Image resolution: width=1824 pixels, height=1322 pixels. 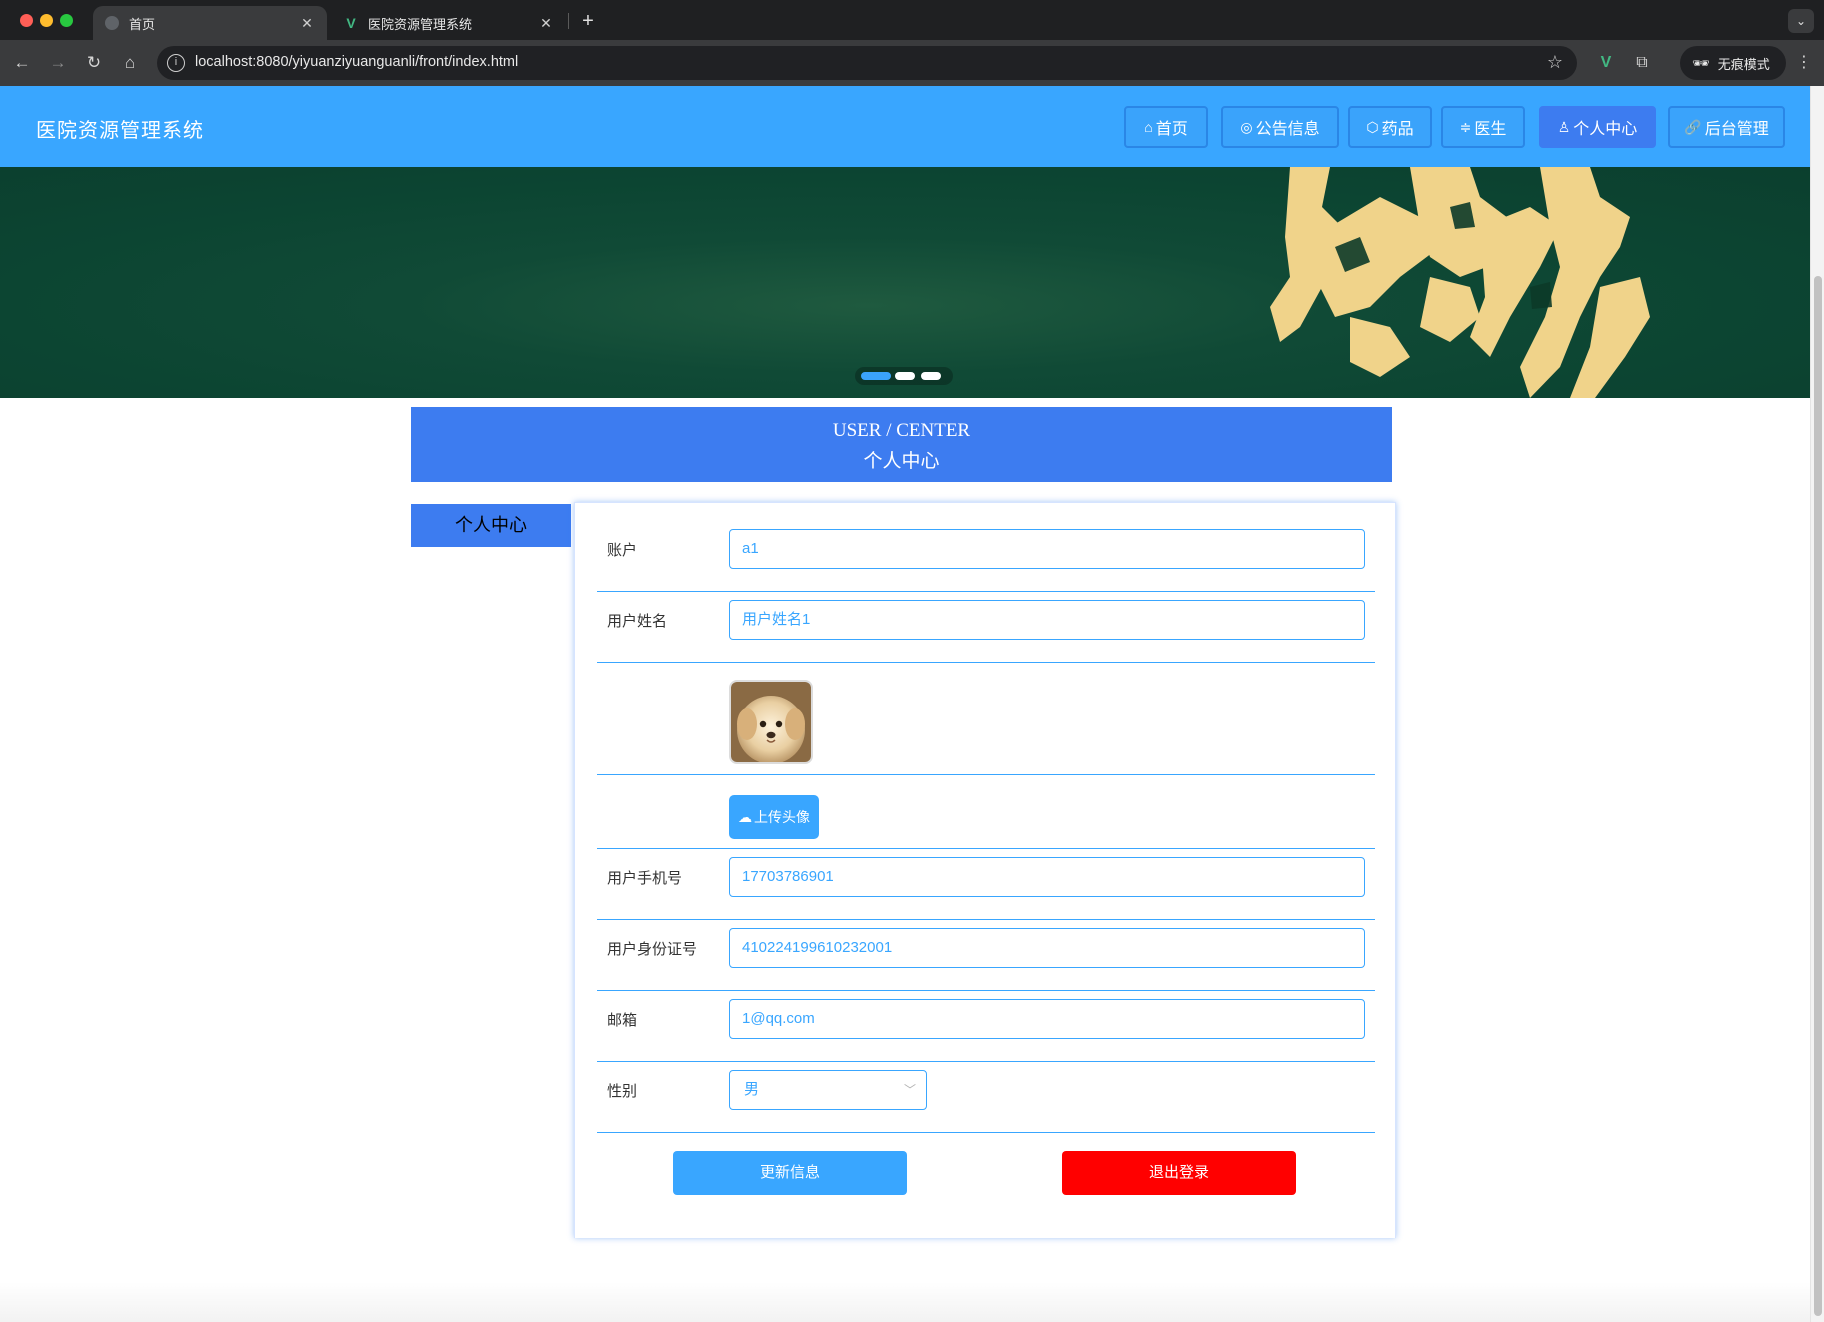 What do you see at coordinates (637, 621) in the screenshot?
I see `user-name-label: 用户姓名` at bounding box center [637, 621].